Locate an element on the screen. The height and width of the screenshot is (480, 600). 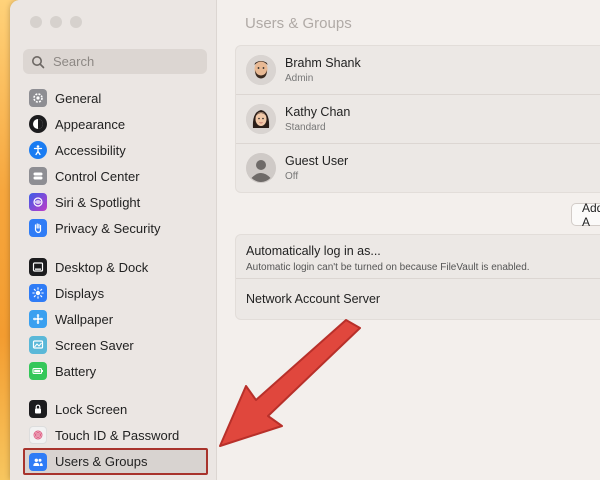
sidebar-item-label: Lock Screen is located at coordinates (91, 409).